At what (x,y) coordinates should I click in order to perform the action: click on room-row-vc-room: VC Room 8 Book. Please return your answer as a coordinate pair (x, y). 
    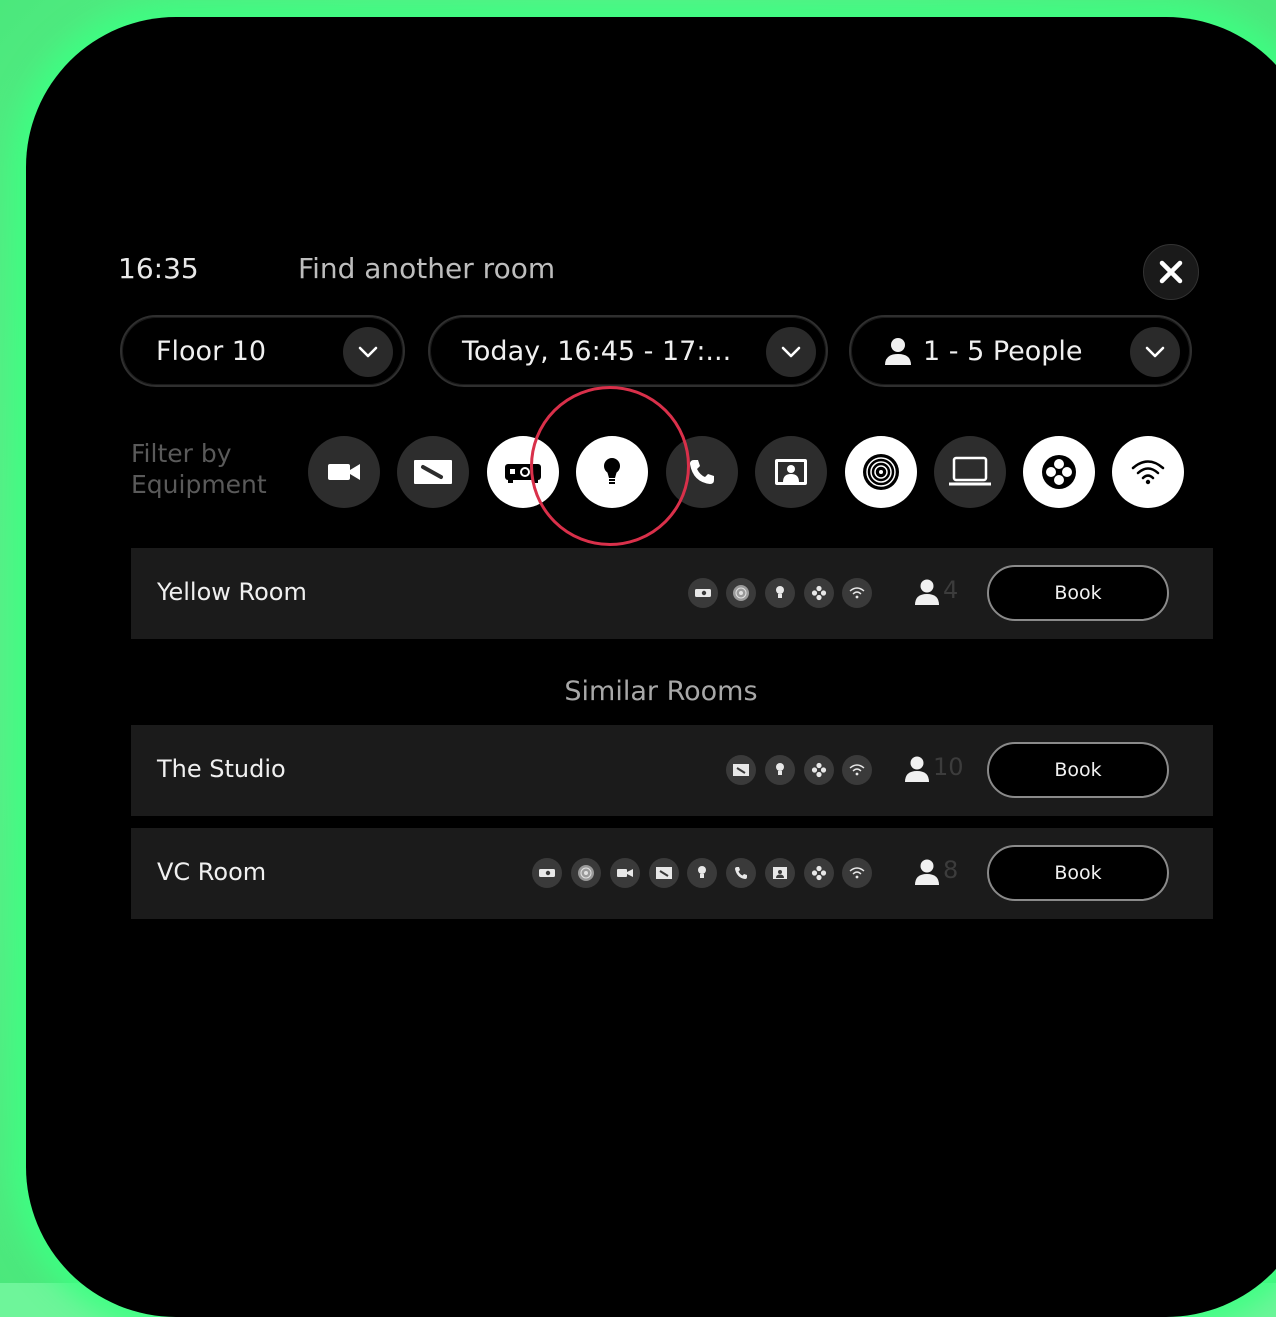
    Looking at the image, I should click on (672, 873).